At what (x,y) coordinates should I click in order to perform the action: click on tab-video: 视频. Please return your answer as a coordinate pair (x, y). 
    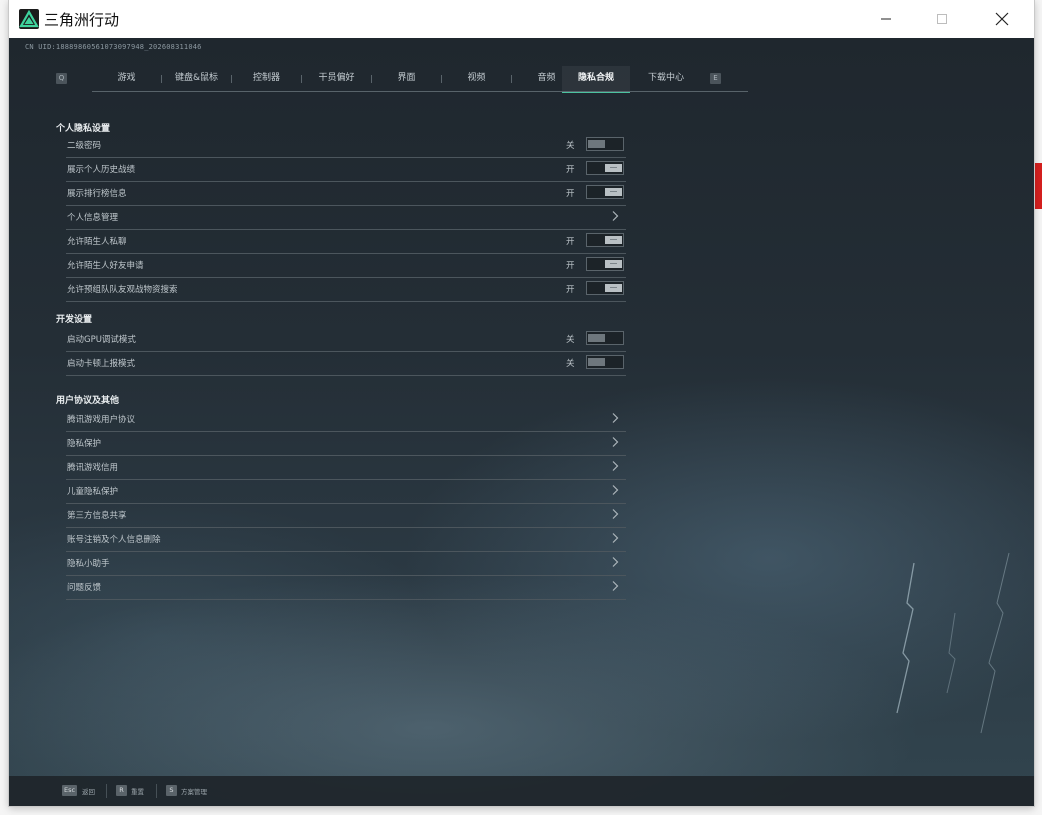
    Looking at the image, I should click on (476, 78).